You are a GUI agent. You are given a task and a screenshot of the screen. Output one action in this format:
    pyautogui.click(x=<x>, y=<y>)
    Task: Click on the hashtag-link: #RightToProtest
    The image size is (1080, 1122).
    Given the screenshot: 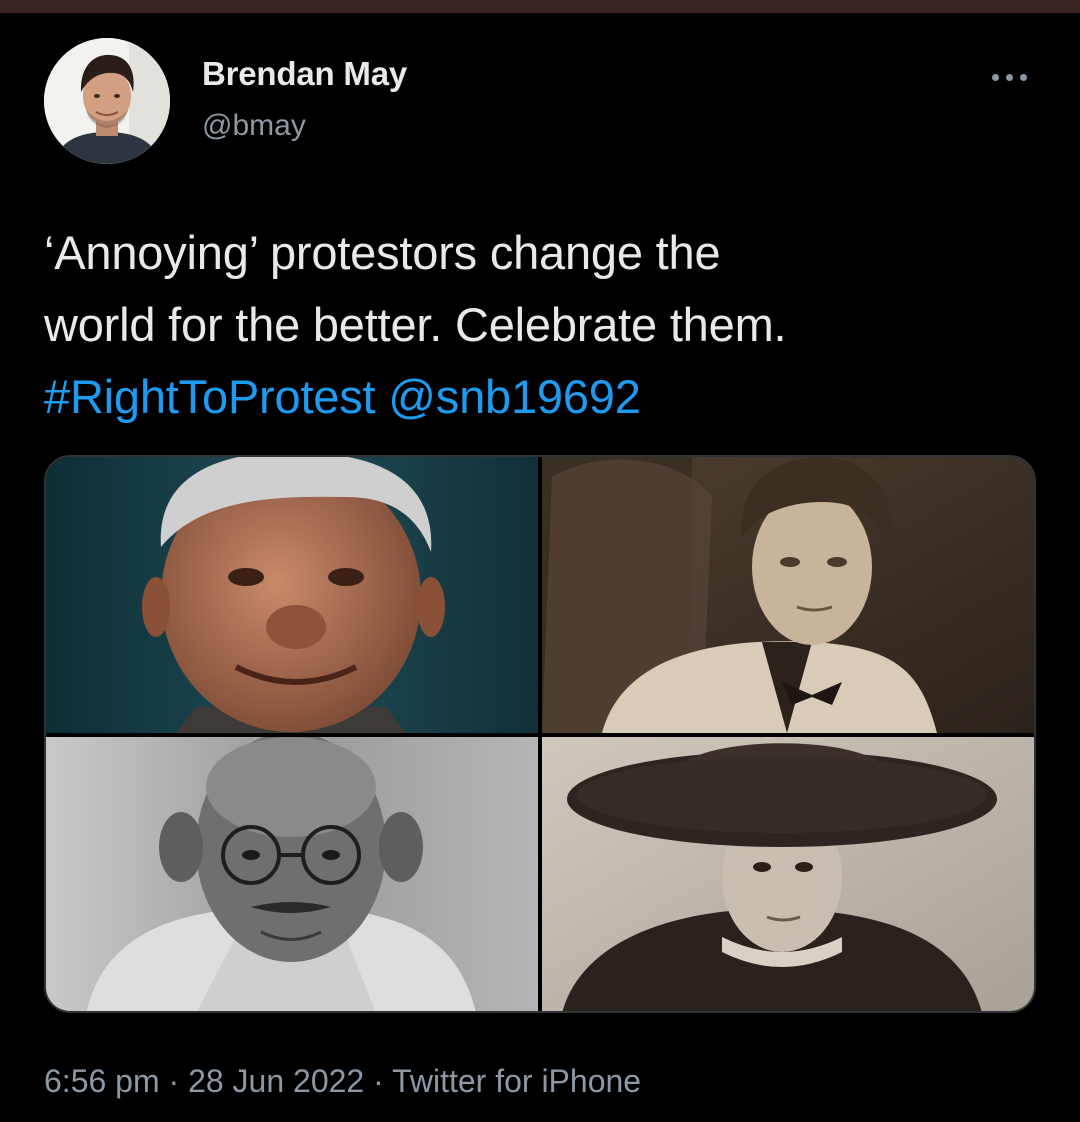 What is the action you would take?
    pyautogui.click(x=210, y=396)
    